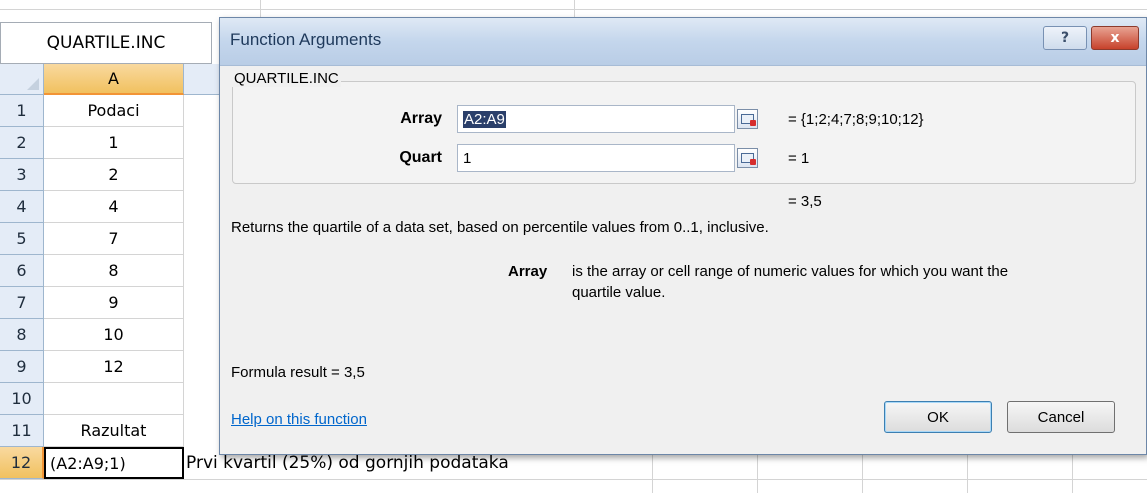 The width and height of the screenshot is (1147, 493). I want to click on array-value: A2:A9, so click(484, 119).